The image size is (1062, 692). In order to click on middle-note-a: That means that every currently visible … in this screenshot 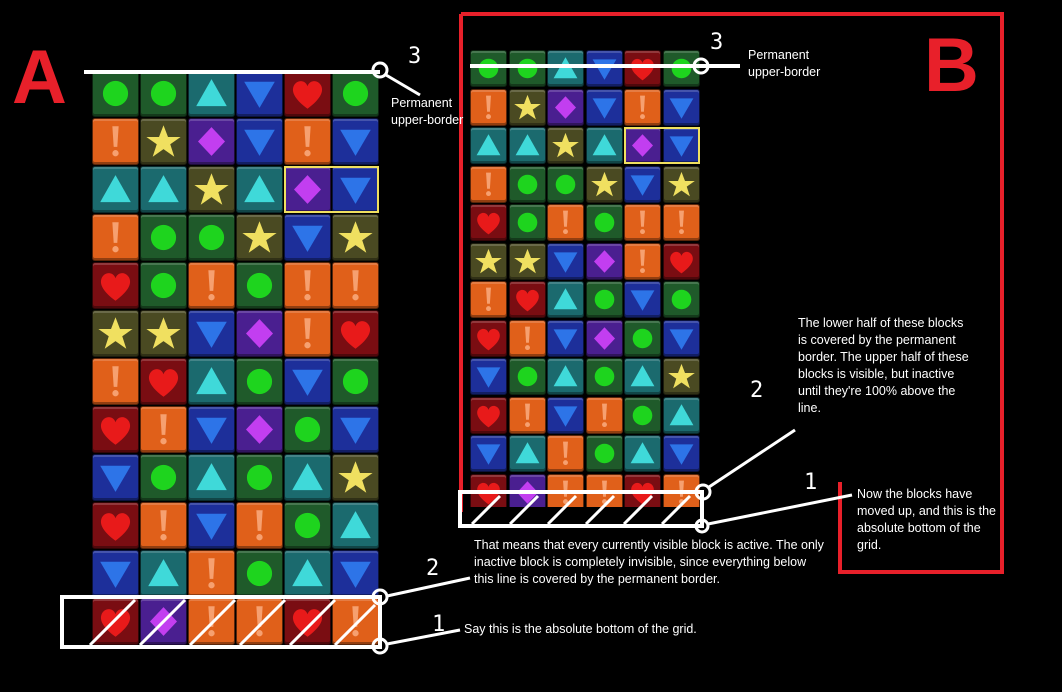, I will do `click(649, 562)`.